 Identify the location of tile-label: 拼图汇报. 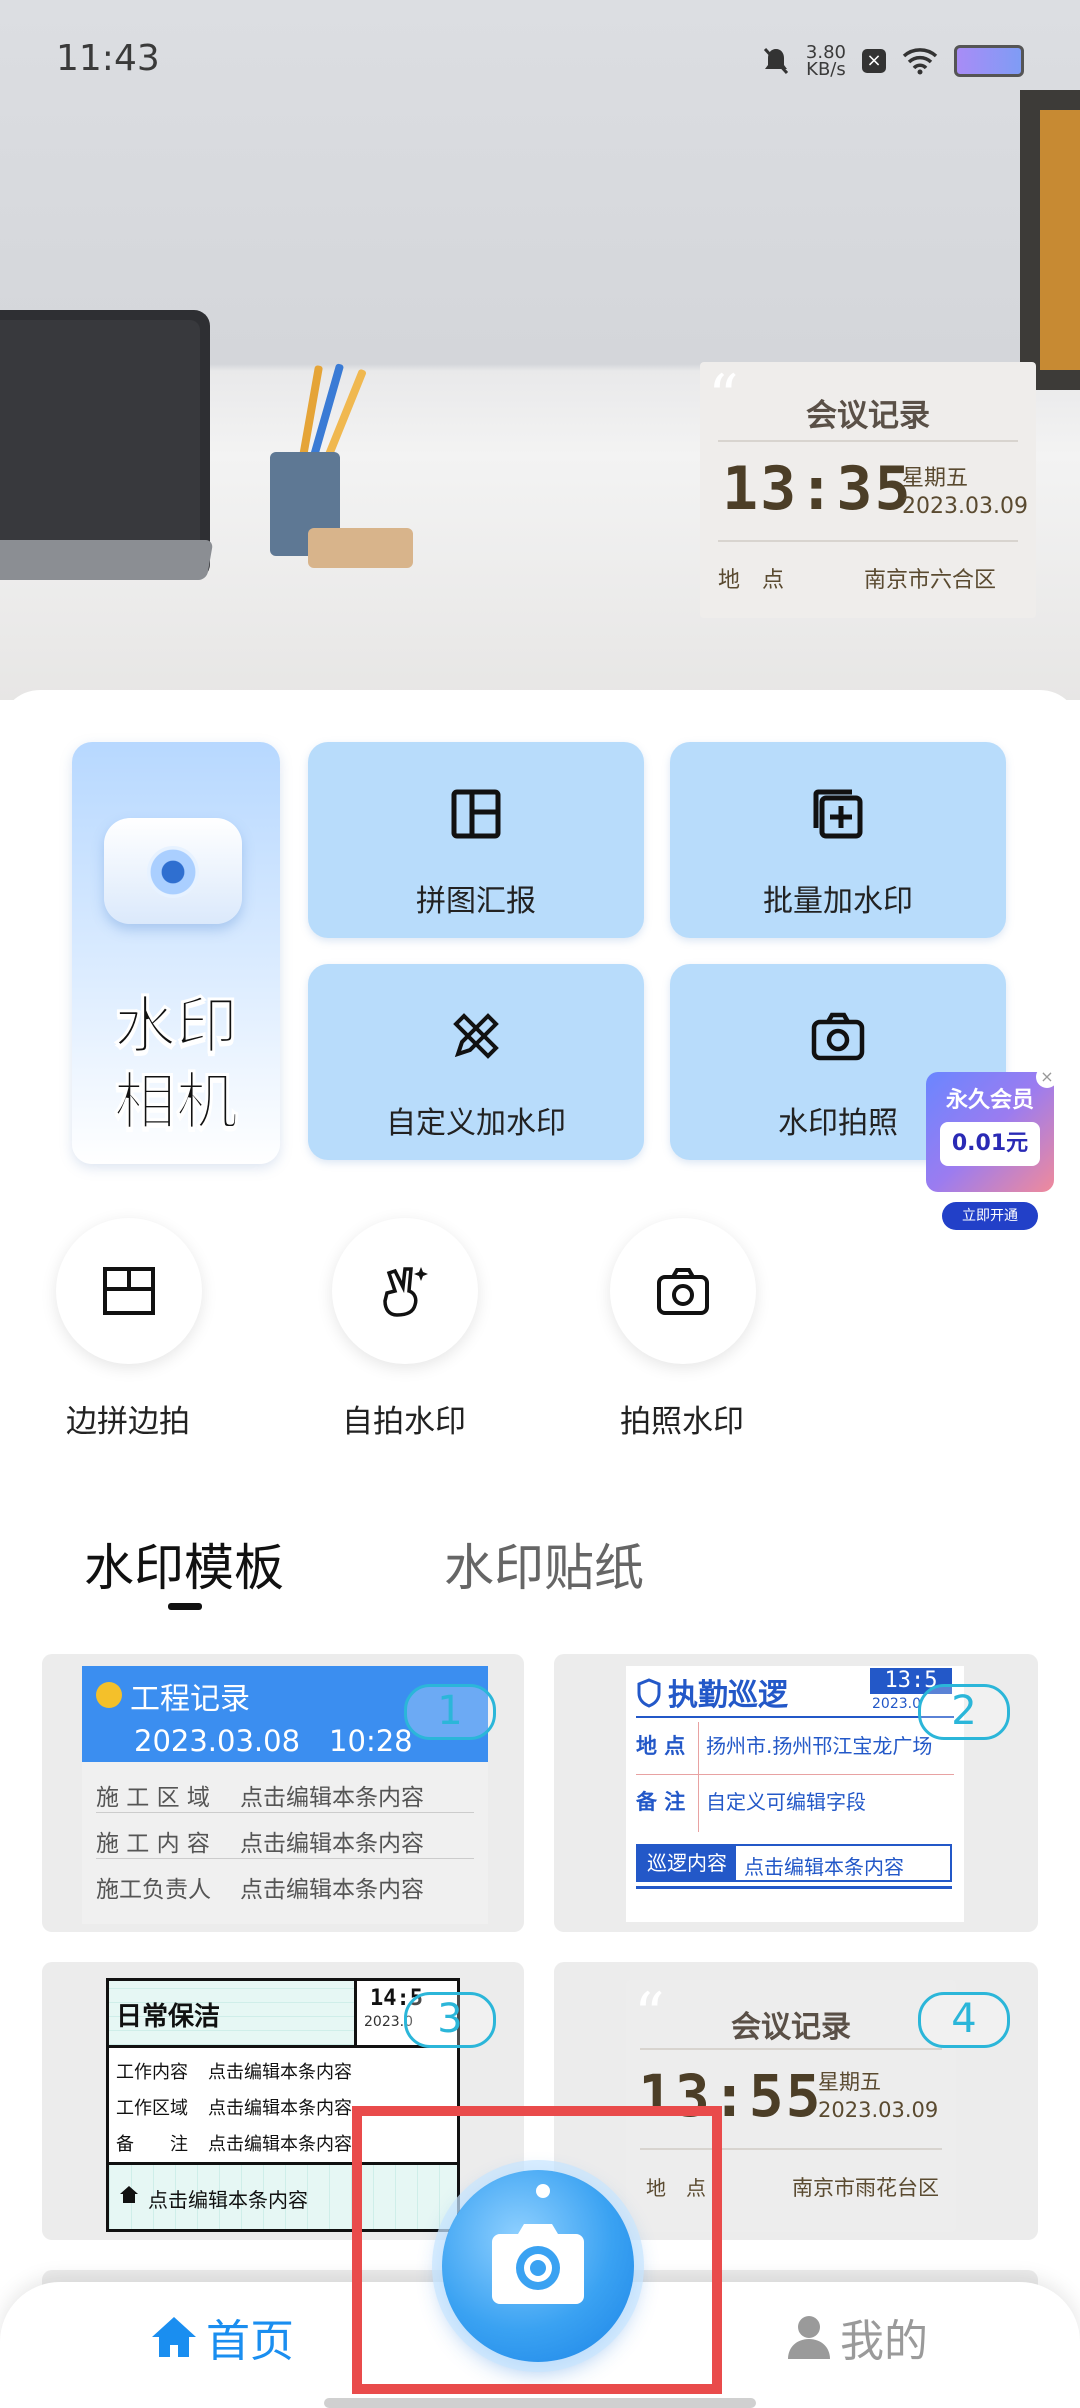
(476, 901).